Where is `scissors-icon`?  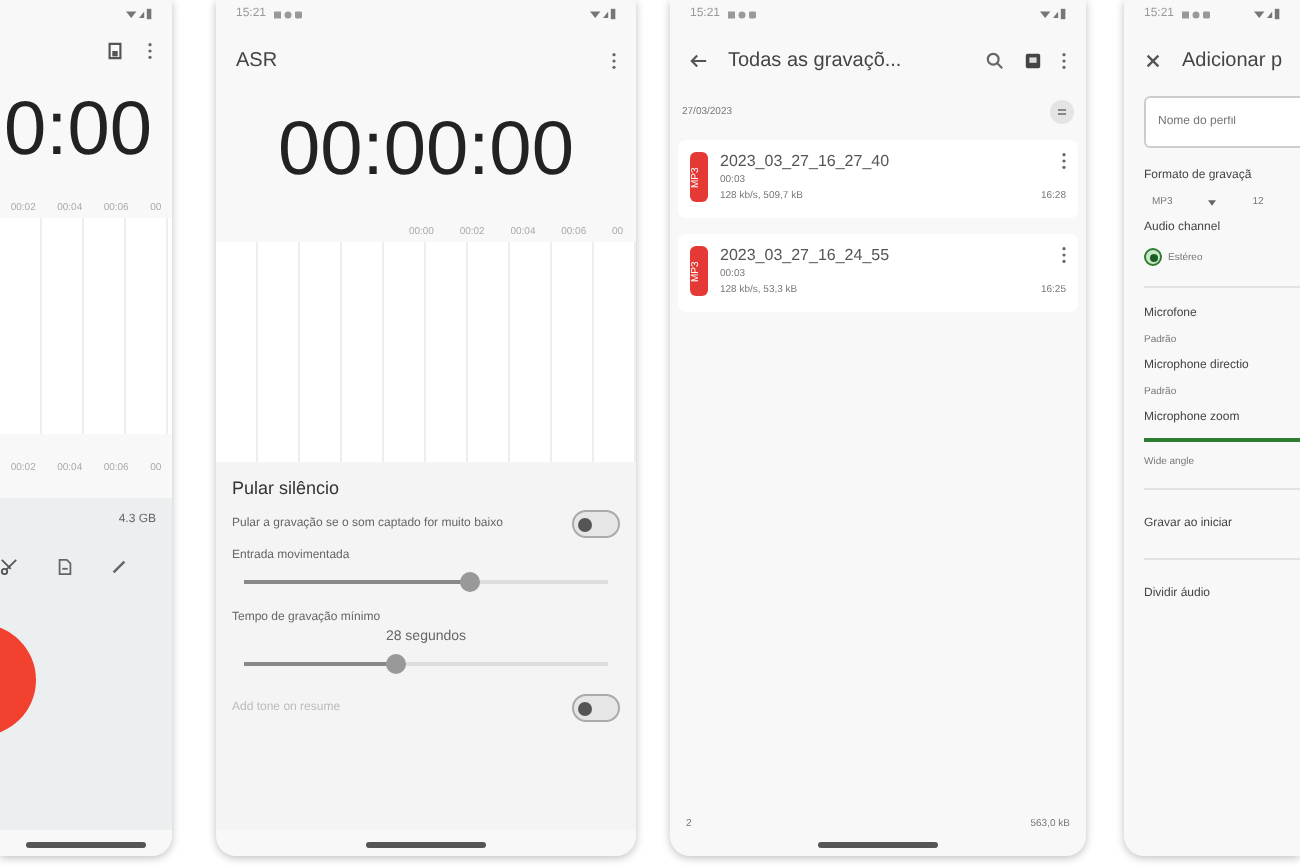
scissors-icon is located at coordinates (9, 567).